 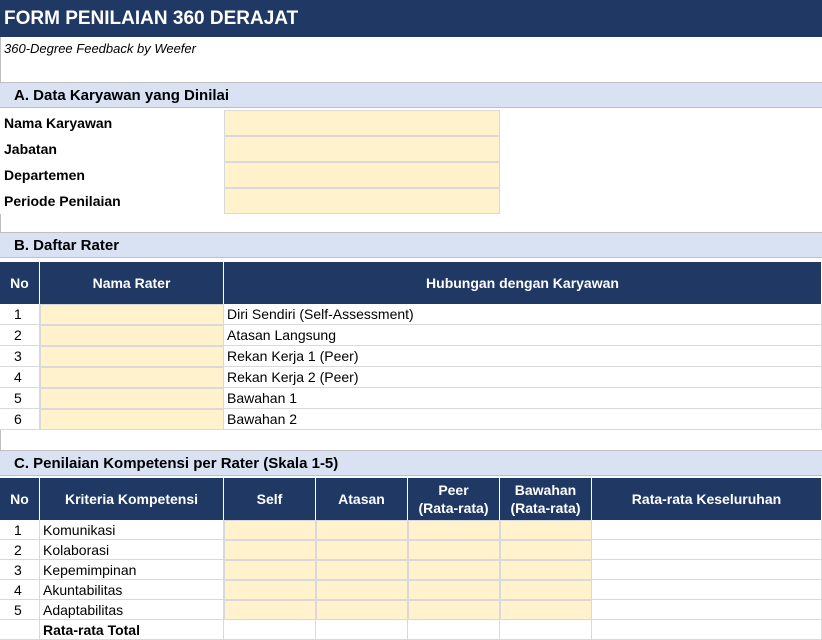 I want to click on competency-criteria-cell: Kolaborasi, so click(x=132, y=550).